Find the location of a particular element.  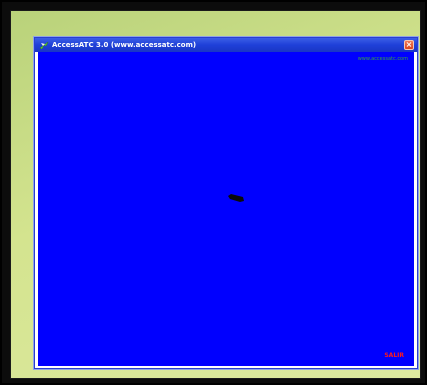

close-button: × is located at coordinates (409, 45).